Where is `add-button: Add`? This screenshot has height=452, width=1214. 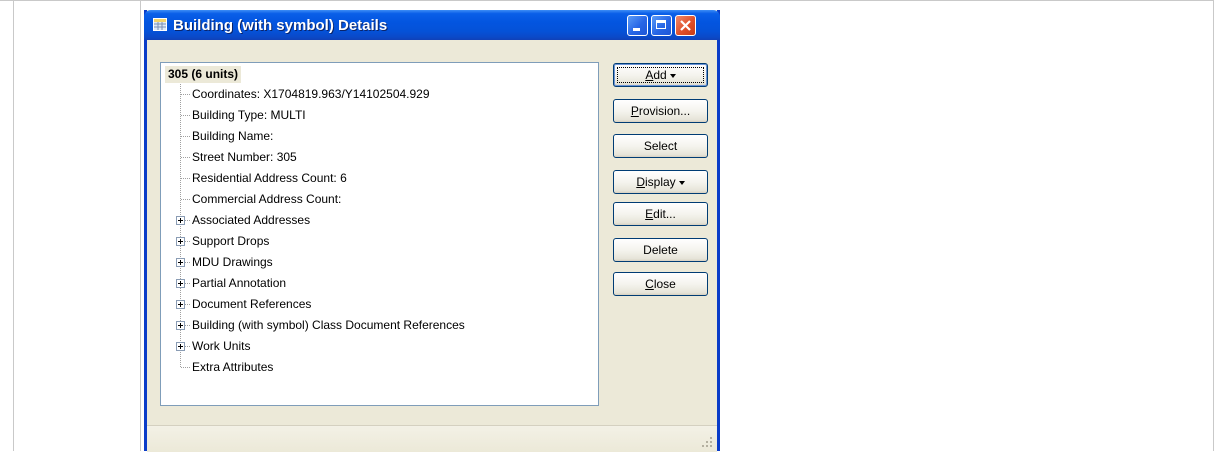 add-button: Add is located at coordinates (660, 75).